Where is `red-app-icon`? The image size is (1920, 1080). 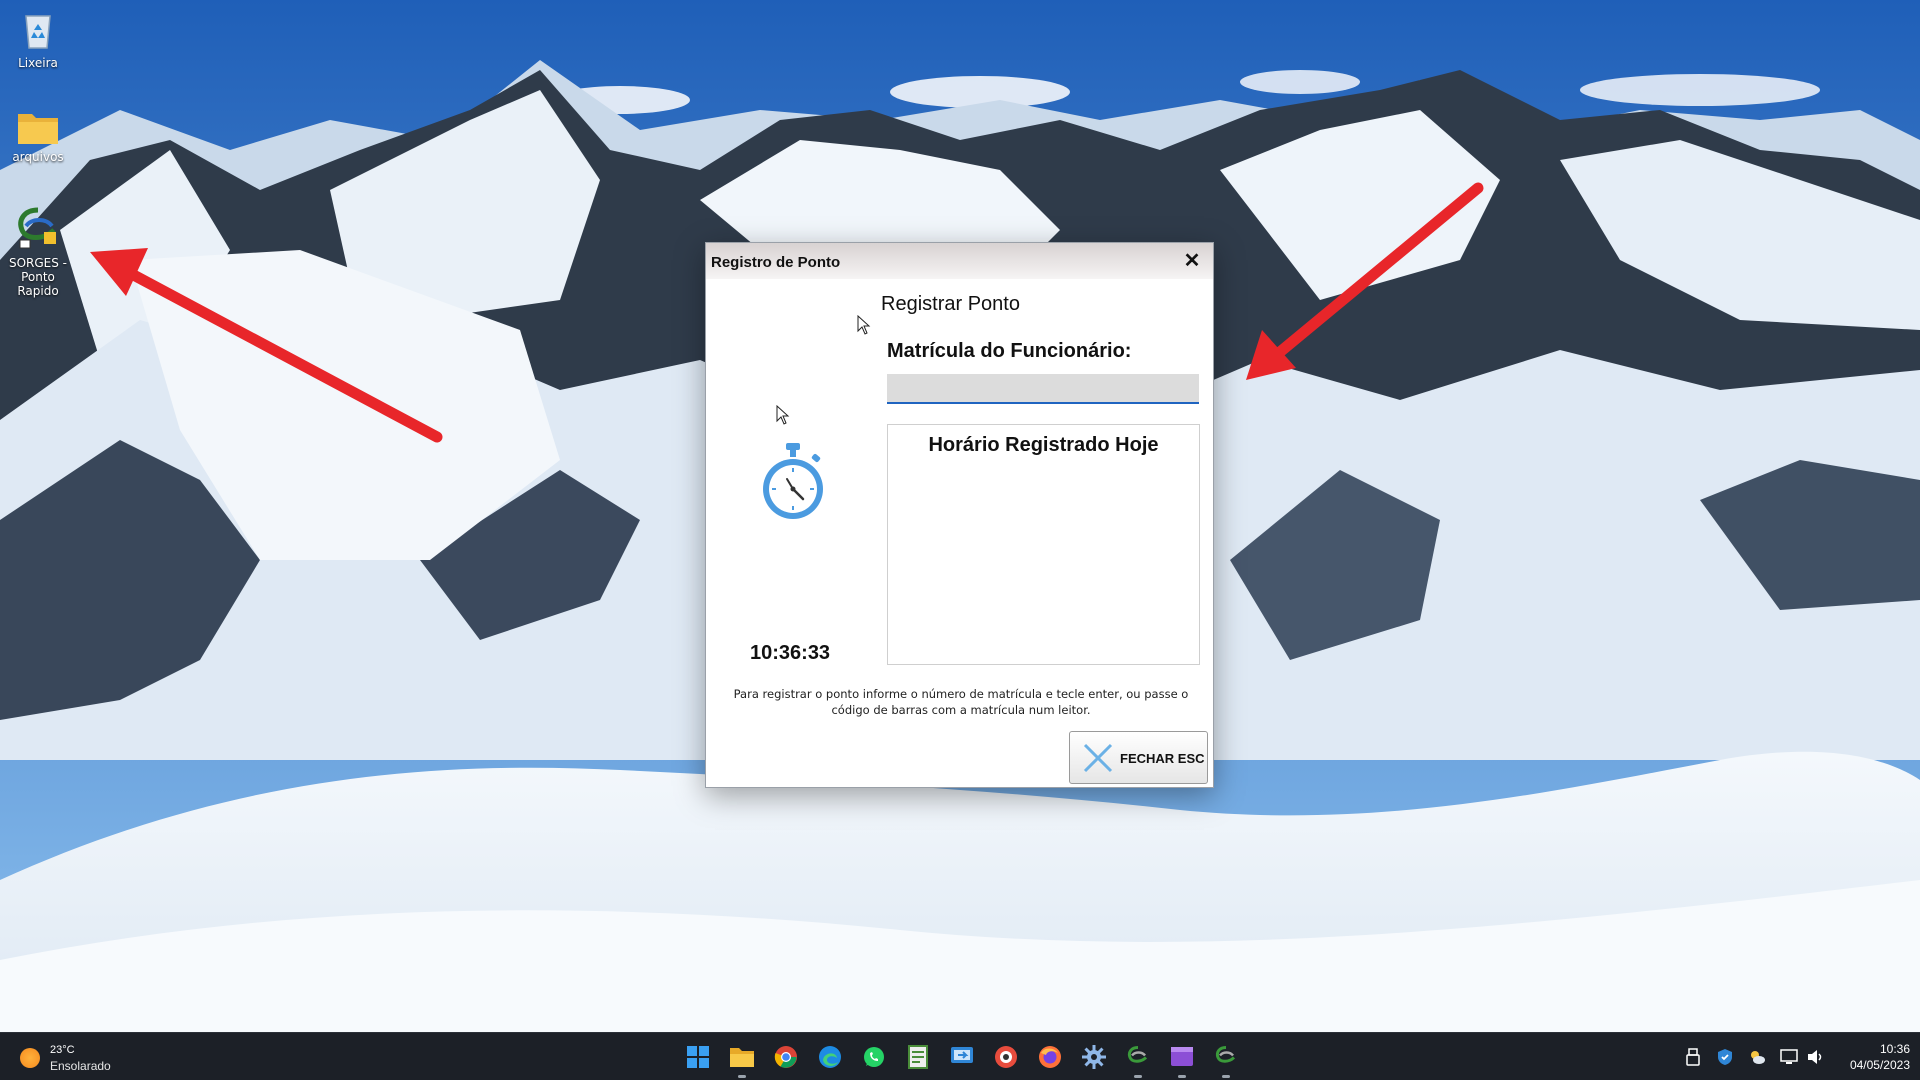
red-app-icon is located at coordinates (1006, 1057).